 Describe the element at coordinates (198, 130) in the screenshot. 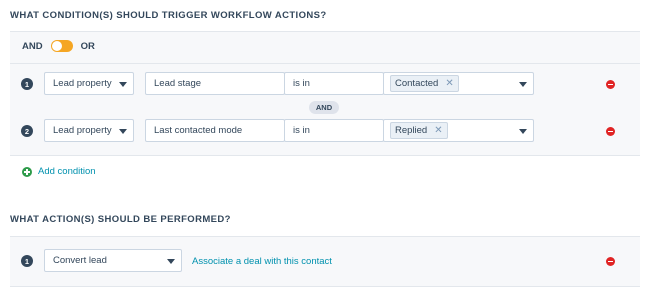

I see `property-value: Last contacted mode` at that location.